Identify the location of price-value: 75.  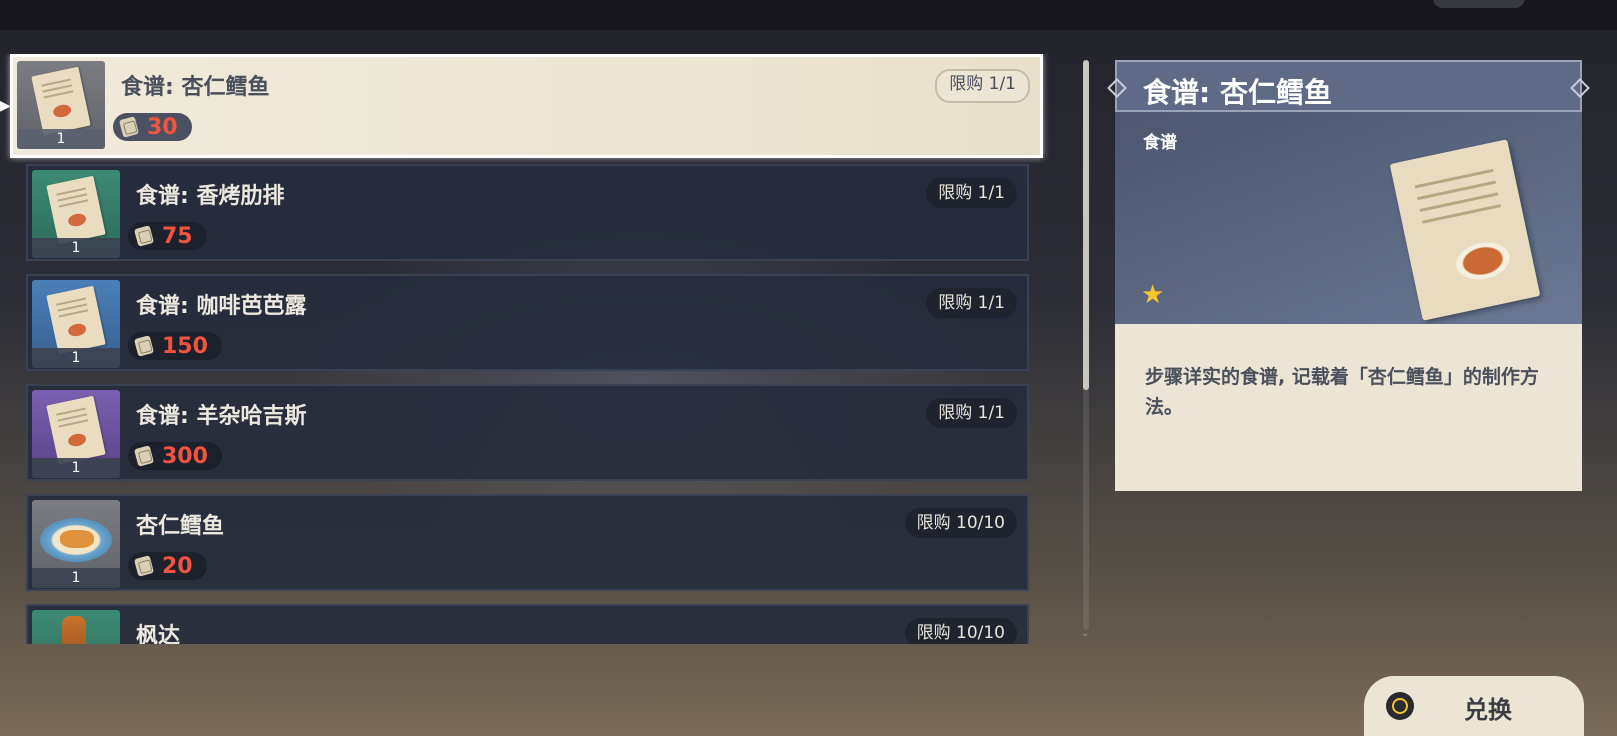
(177, 236).